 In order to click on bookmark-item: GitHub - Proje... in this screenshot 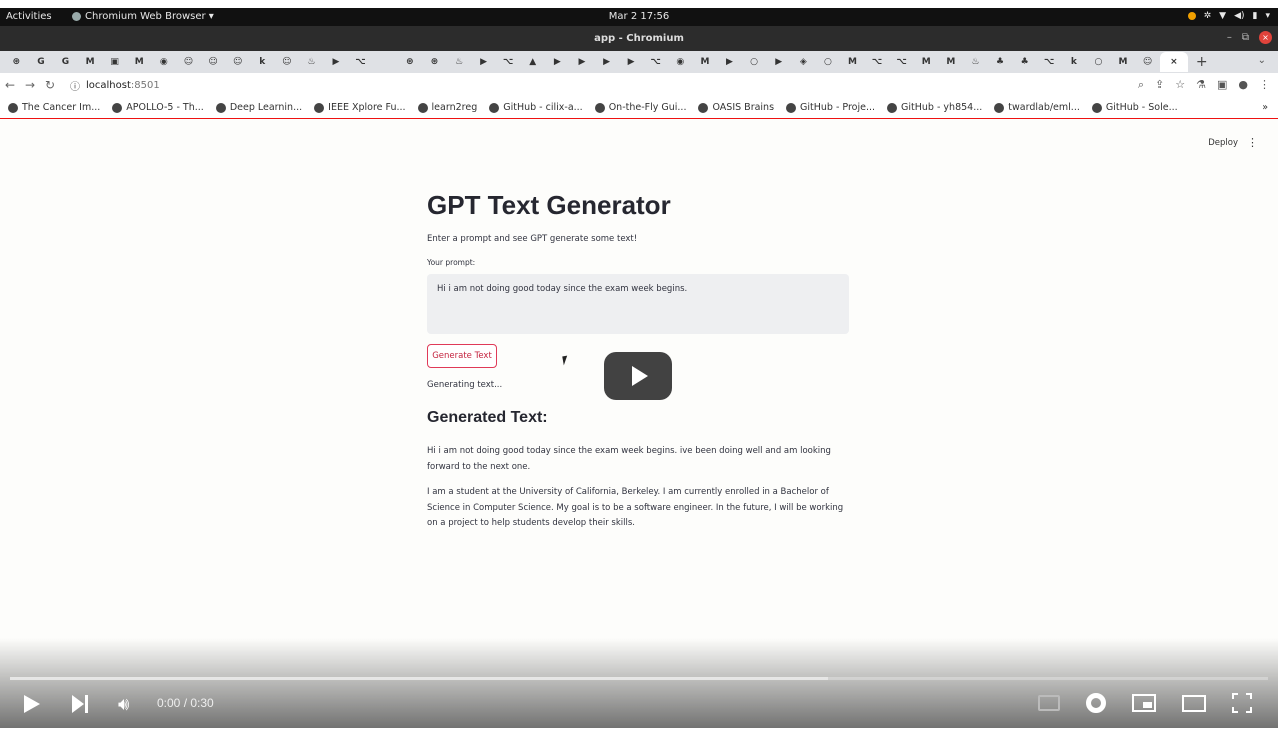, I will do `click(830, 107)`.